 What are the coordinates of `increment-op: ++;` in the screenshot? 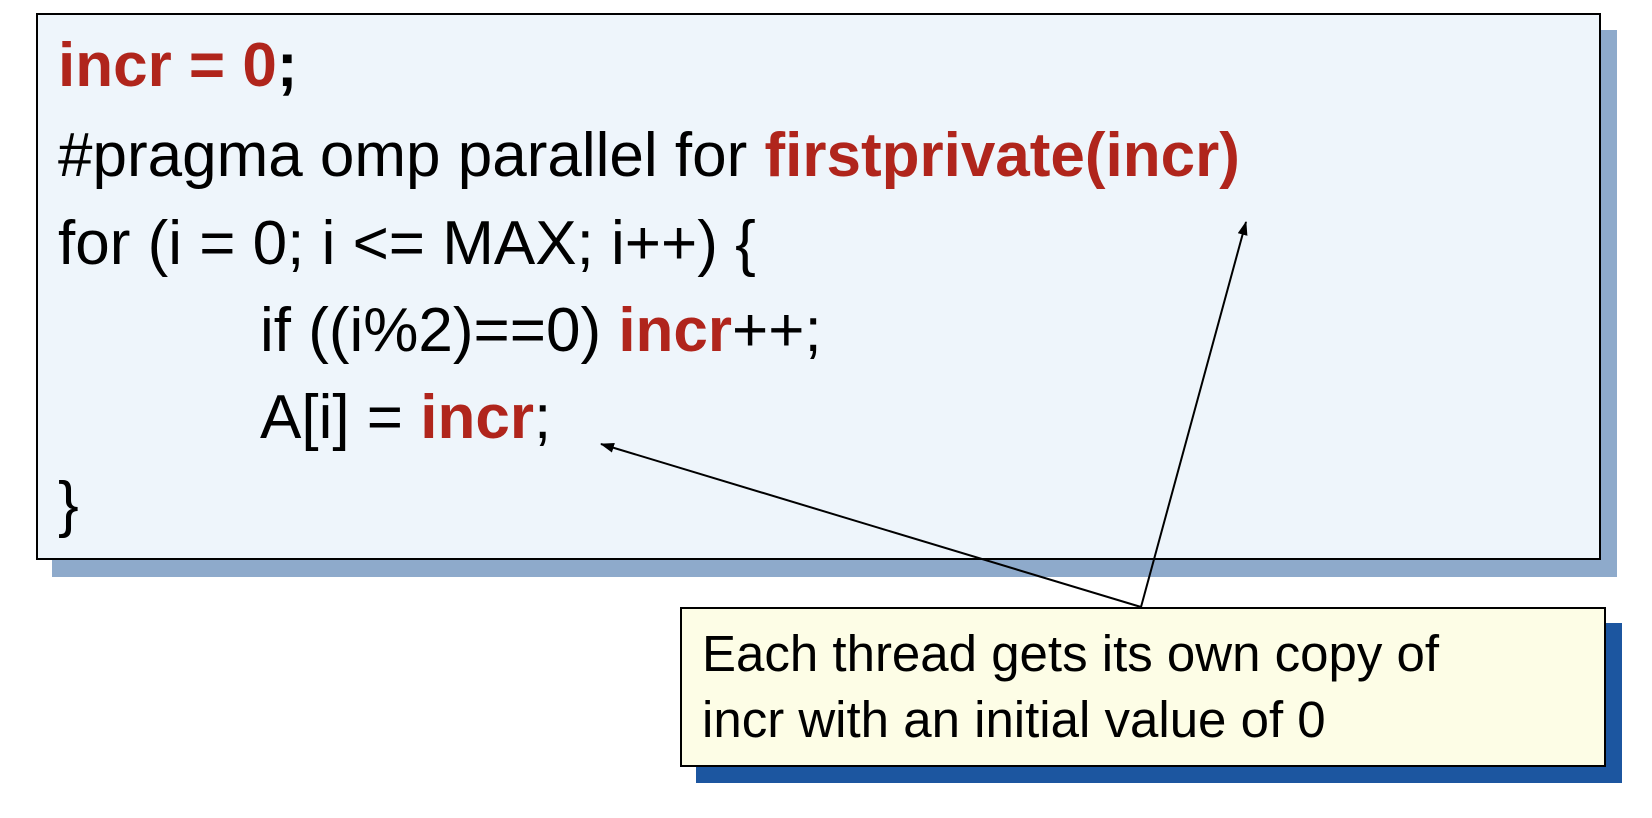 It's located at (777, 330).